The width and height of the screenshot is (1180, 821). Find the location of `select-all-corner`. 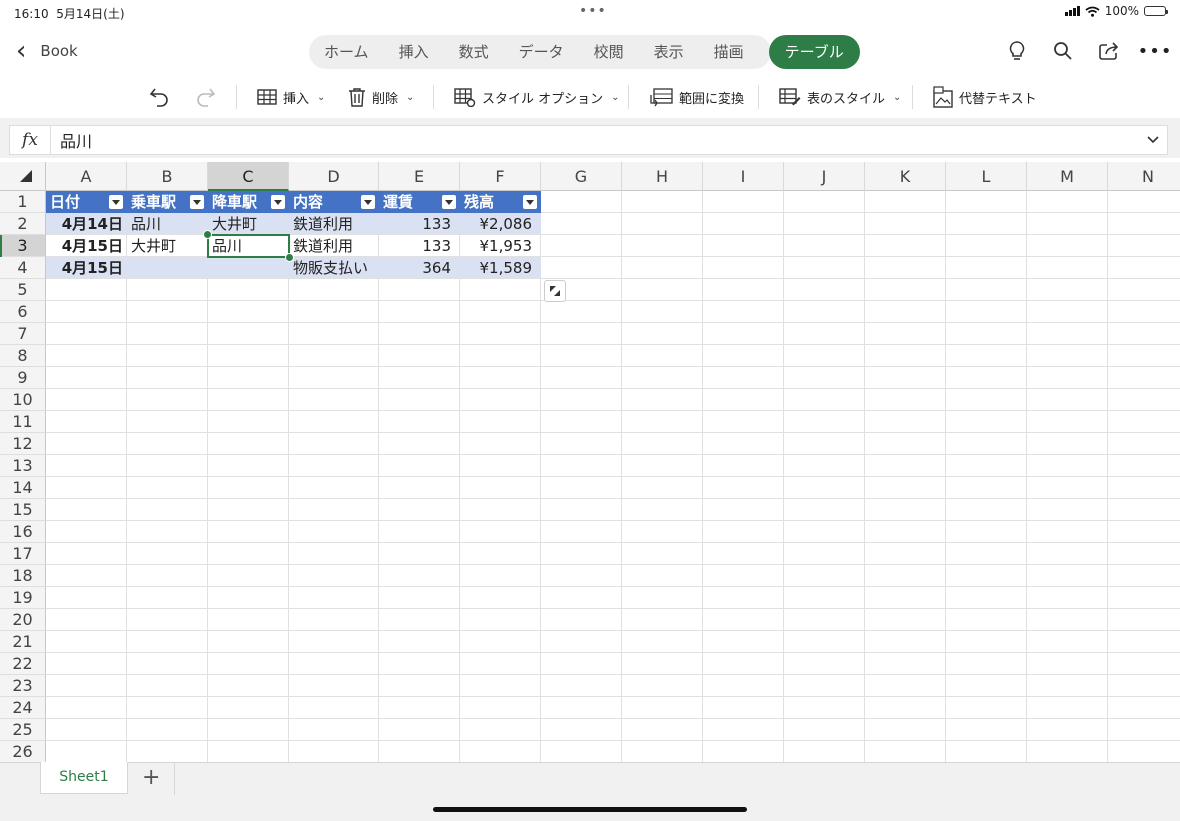

select-all-corner is located at coordinates (23, 176).